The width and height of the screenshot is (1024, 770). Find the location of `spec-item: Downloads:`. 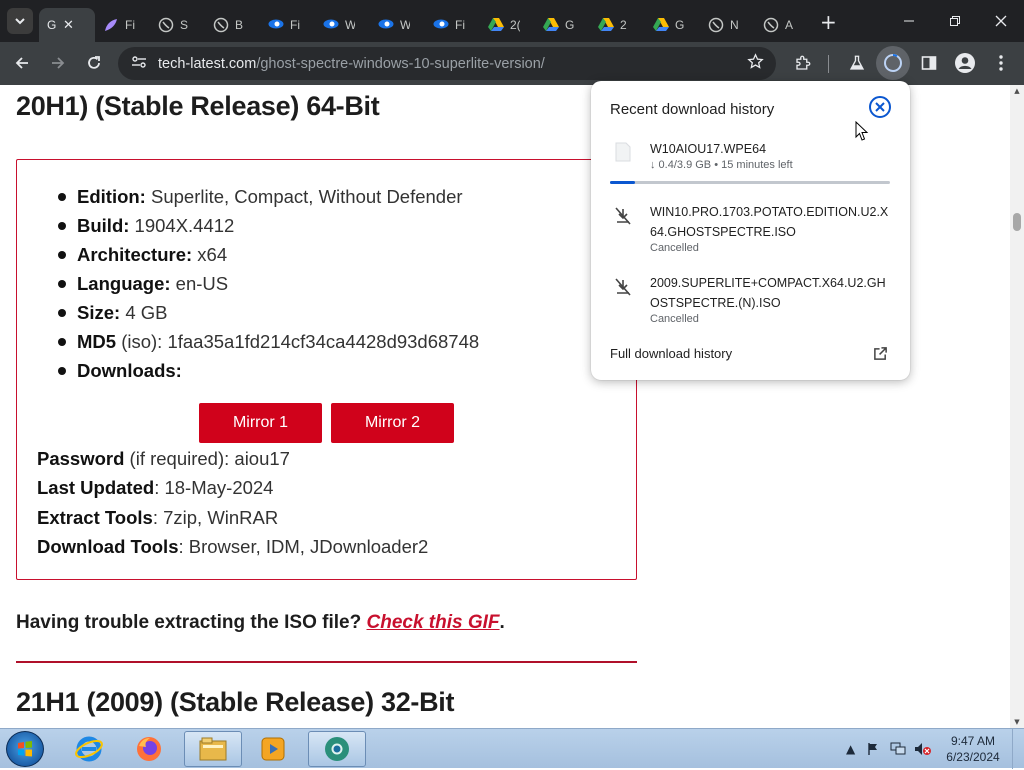

spec-item: Downloads: is located at coordinates (268, 370).